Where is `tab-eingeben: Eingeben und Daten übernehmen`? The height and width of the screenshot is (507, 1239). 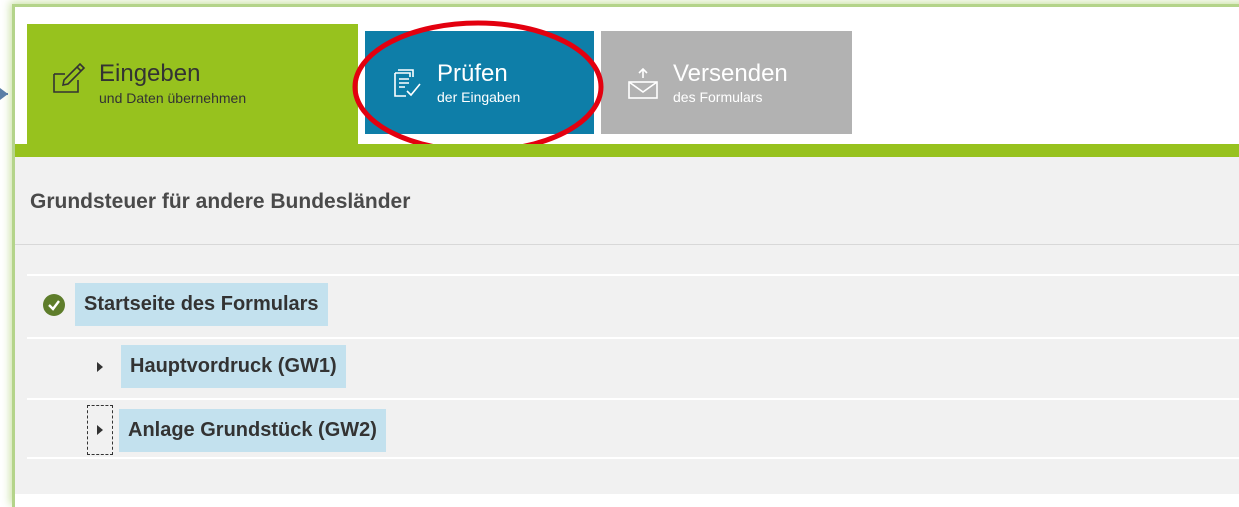 tab-eingeben: Eingeben und Daten übernehmen is located at coordinates (192, 84).